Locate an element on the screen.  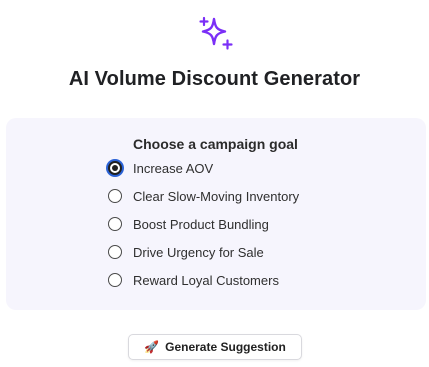
generate-suggestion-button: 🚀 Generate Suggestion is located at coordinates (215, 347).